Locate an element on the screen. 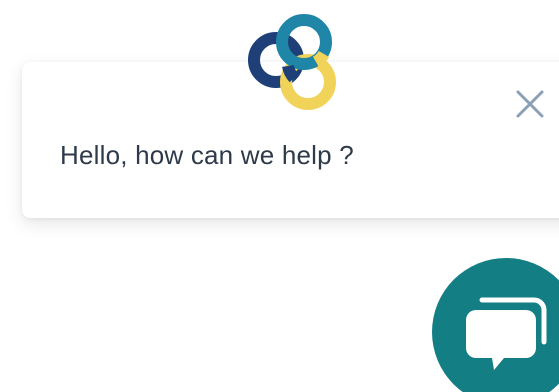 Image resolution: width=559 pixels, height=392 pixels. chat-launcher-button is located at coordinates (495, 325).